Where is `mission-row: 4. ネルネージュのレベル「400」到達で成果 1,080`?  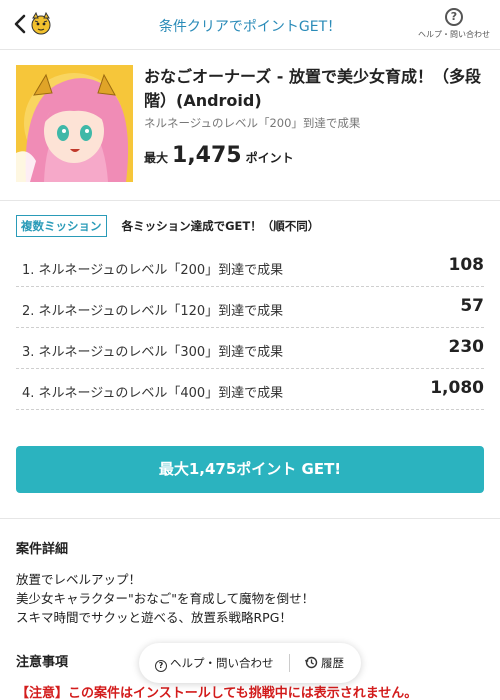
mission-row: 4. ネルネージュのレベル「400」到達で成果 1,080 is located at coordinates (250, 389).